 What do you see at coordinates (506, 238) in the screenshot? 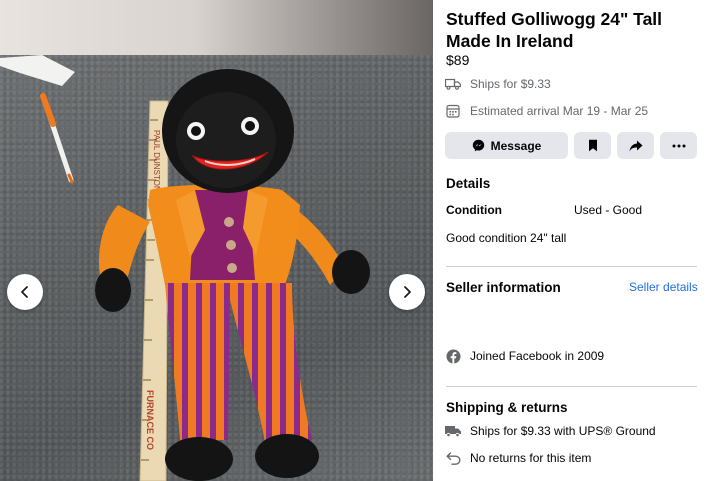
I see `item-description: Good condition 24" tall` at bounding box center [506, 238].